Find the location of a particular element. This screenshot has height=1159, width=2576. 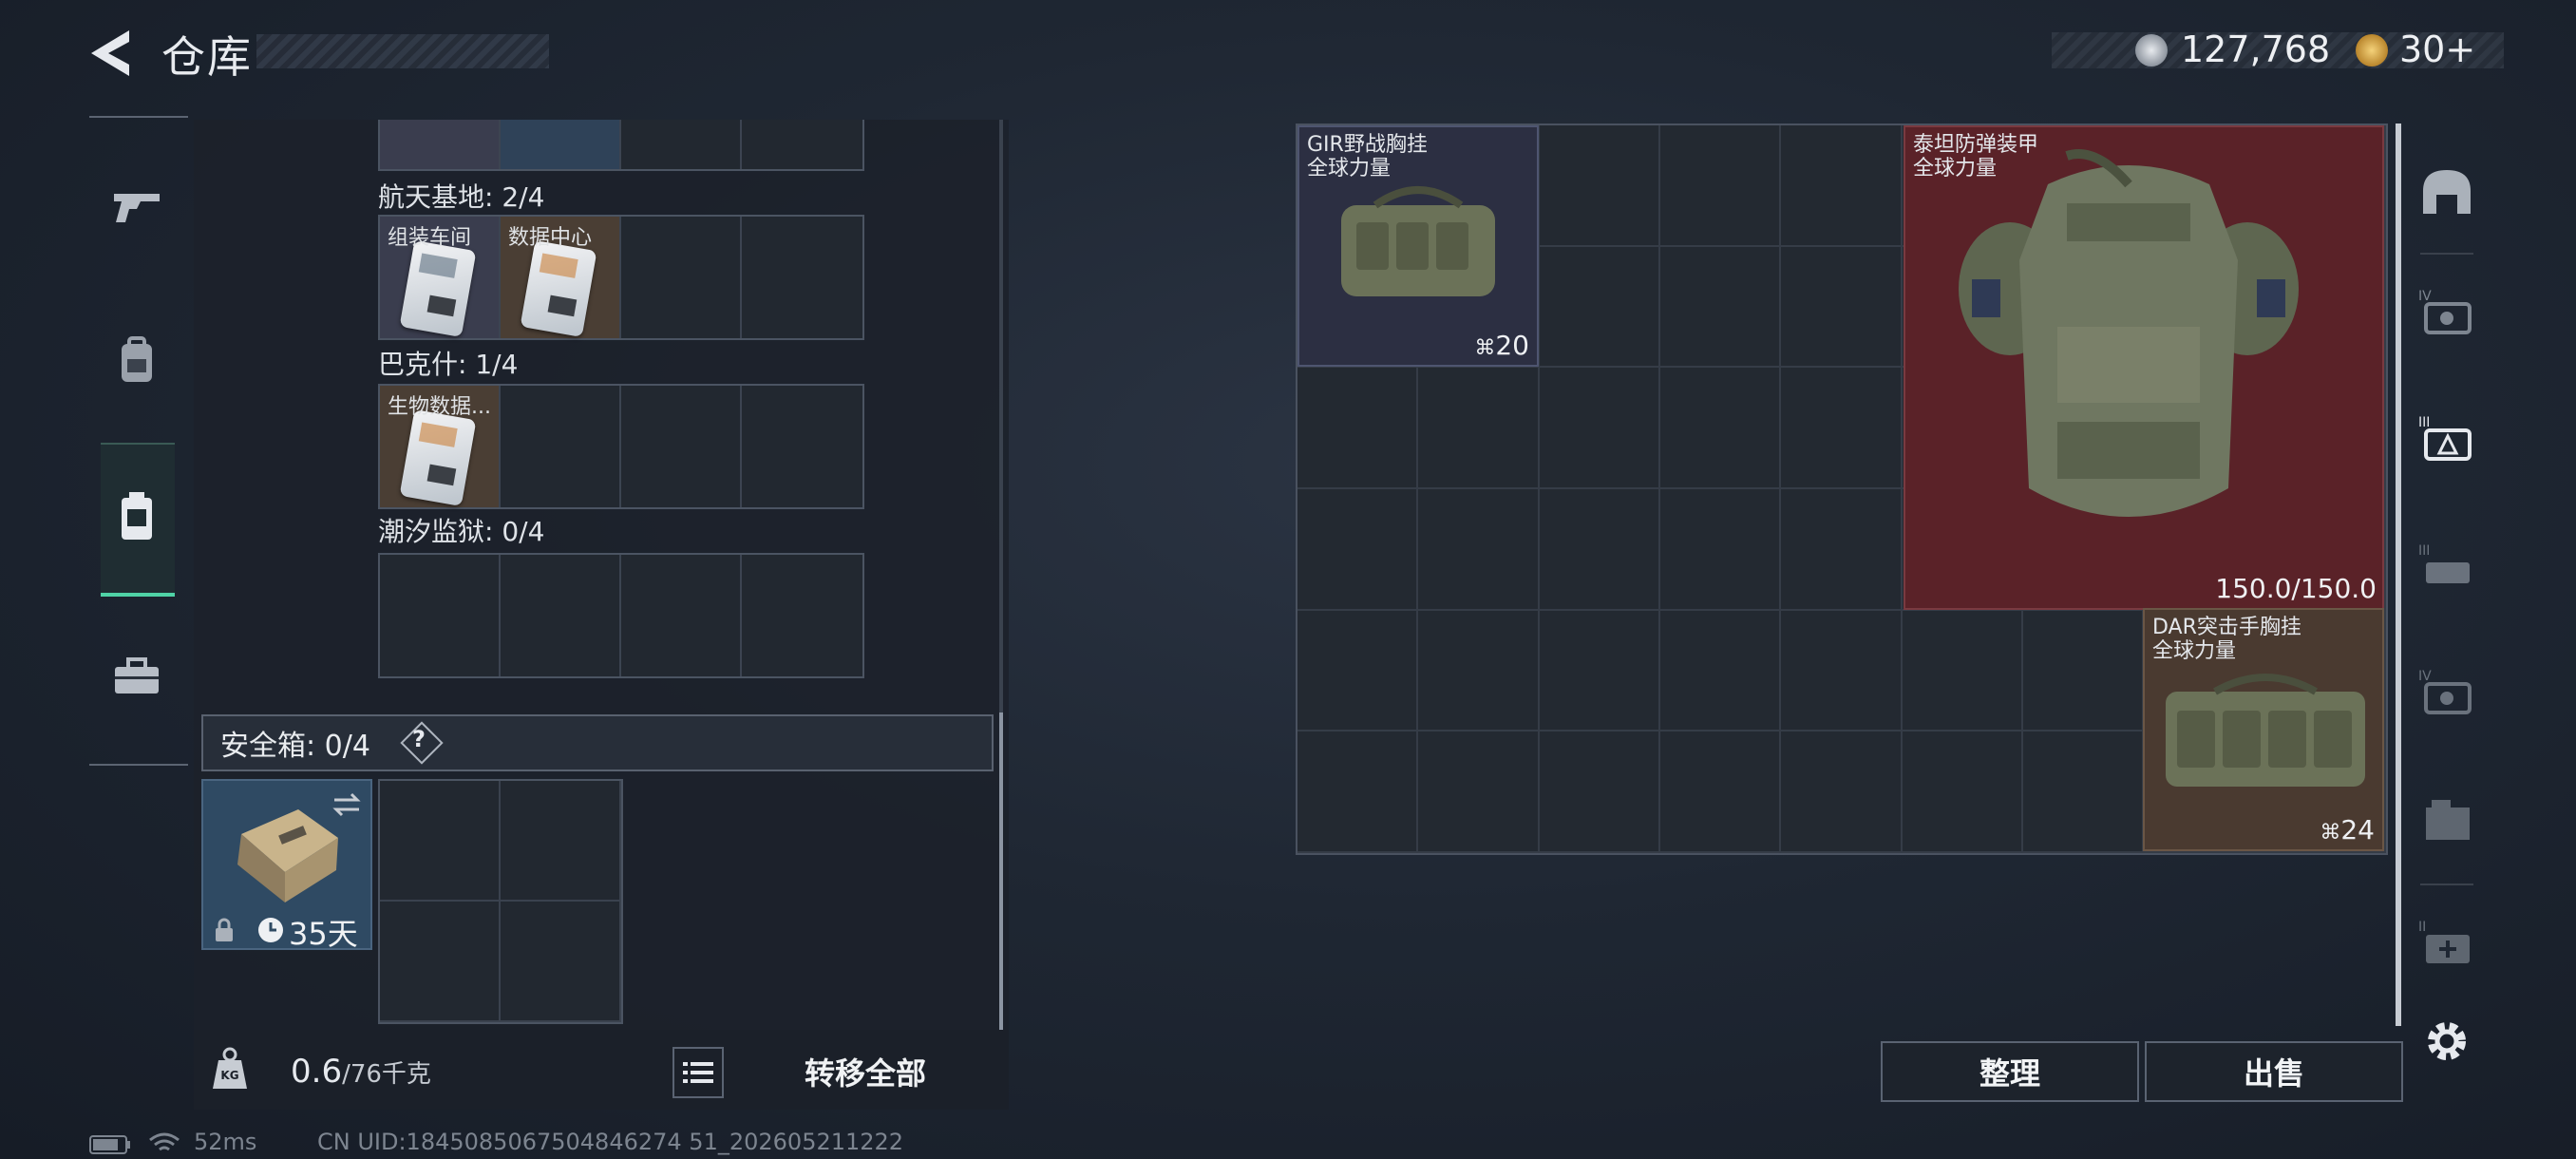

sidebar-weapons is located at coordinates (137, 205).